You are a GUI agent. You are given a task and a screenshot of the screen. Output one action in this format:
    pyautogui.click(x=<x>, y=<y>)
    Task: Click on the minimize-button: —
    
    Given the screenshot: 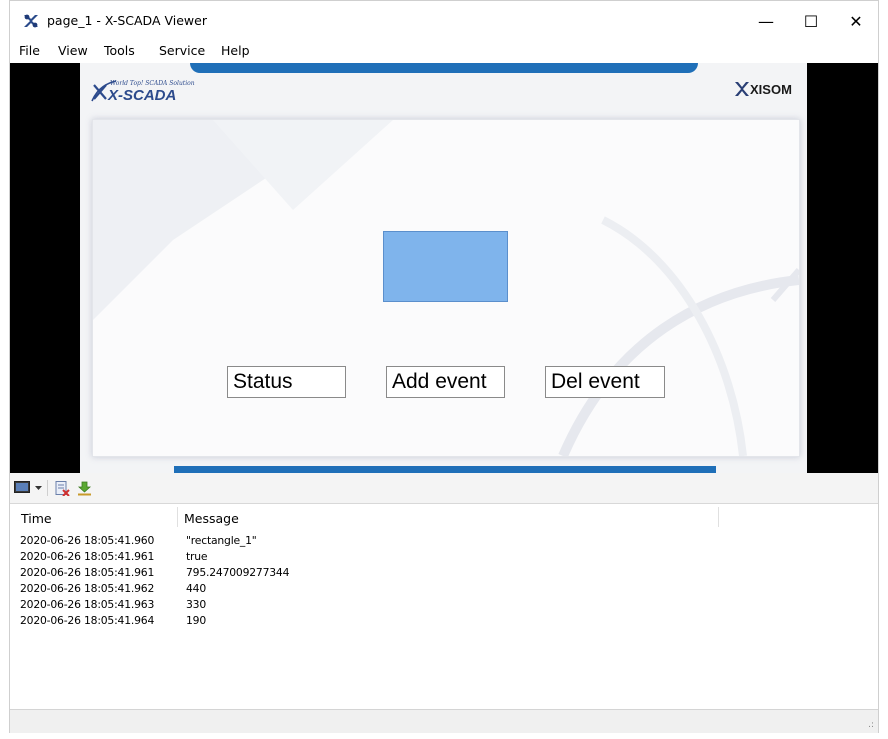 What is the action you would take?
    pyautogui.click(x=766, y=21)
    